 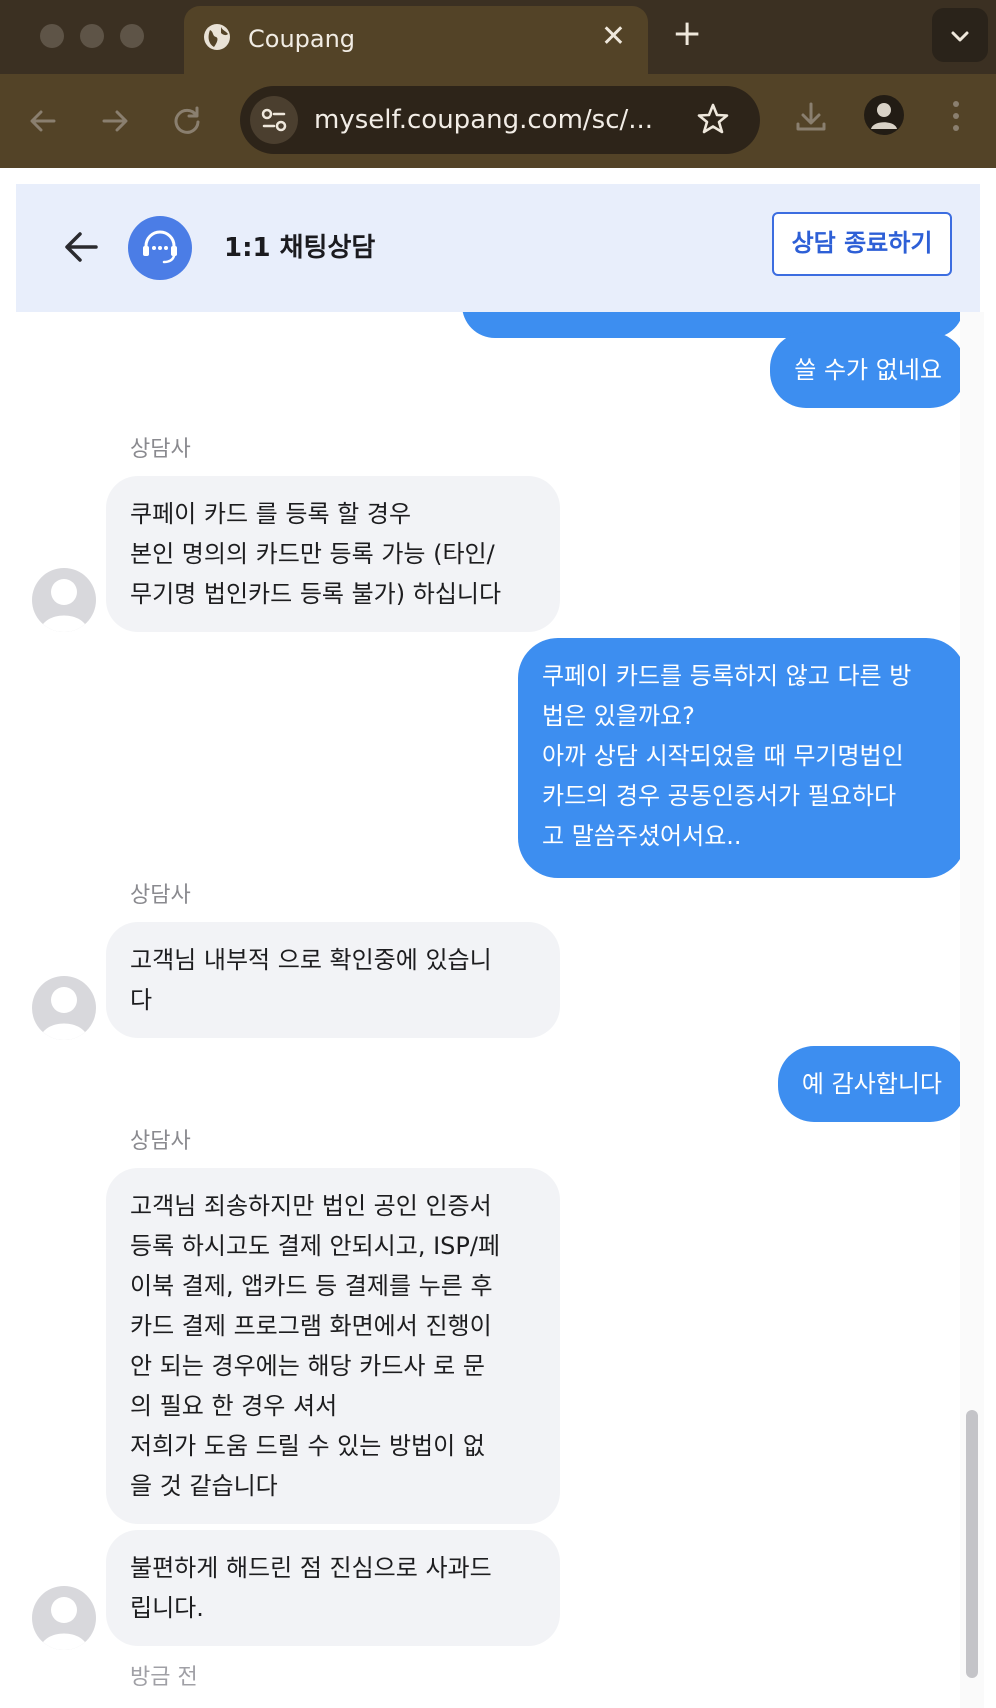 I want to click on window-zoom-dot, so click(x=132, y=36).